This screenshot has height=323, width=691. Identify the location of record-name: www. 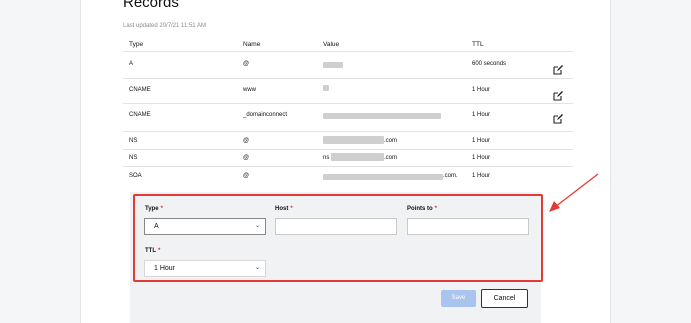
(249, 90).